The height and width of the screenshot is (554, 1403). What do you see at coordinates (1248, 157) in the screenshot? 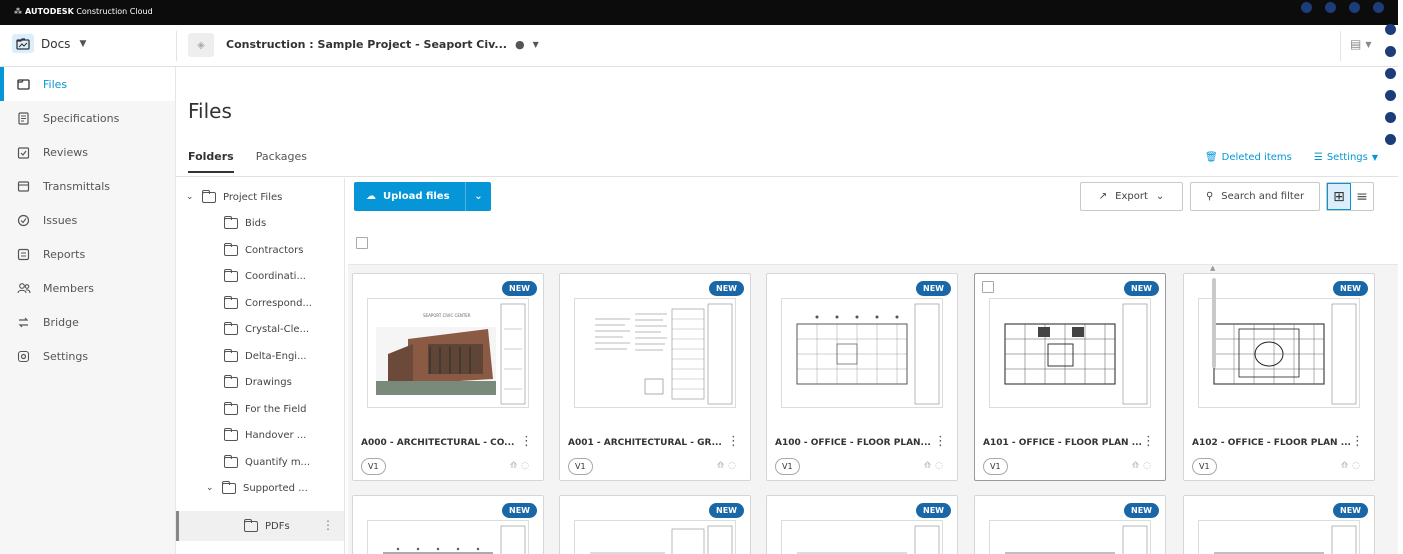
I see `deleted-items-link: 🗑 Deleted items` at bounding box center [1248, 157].